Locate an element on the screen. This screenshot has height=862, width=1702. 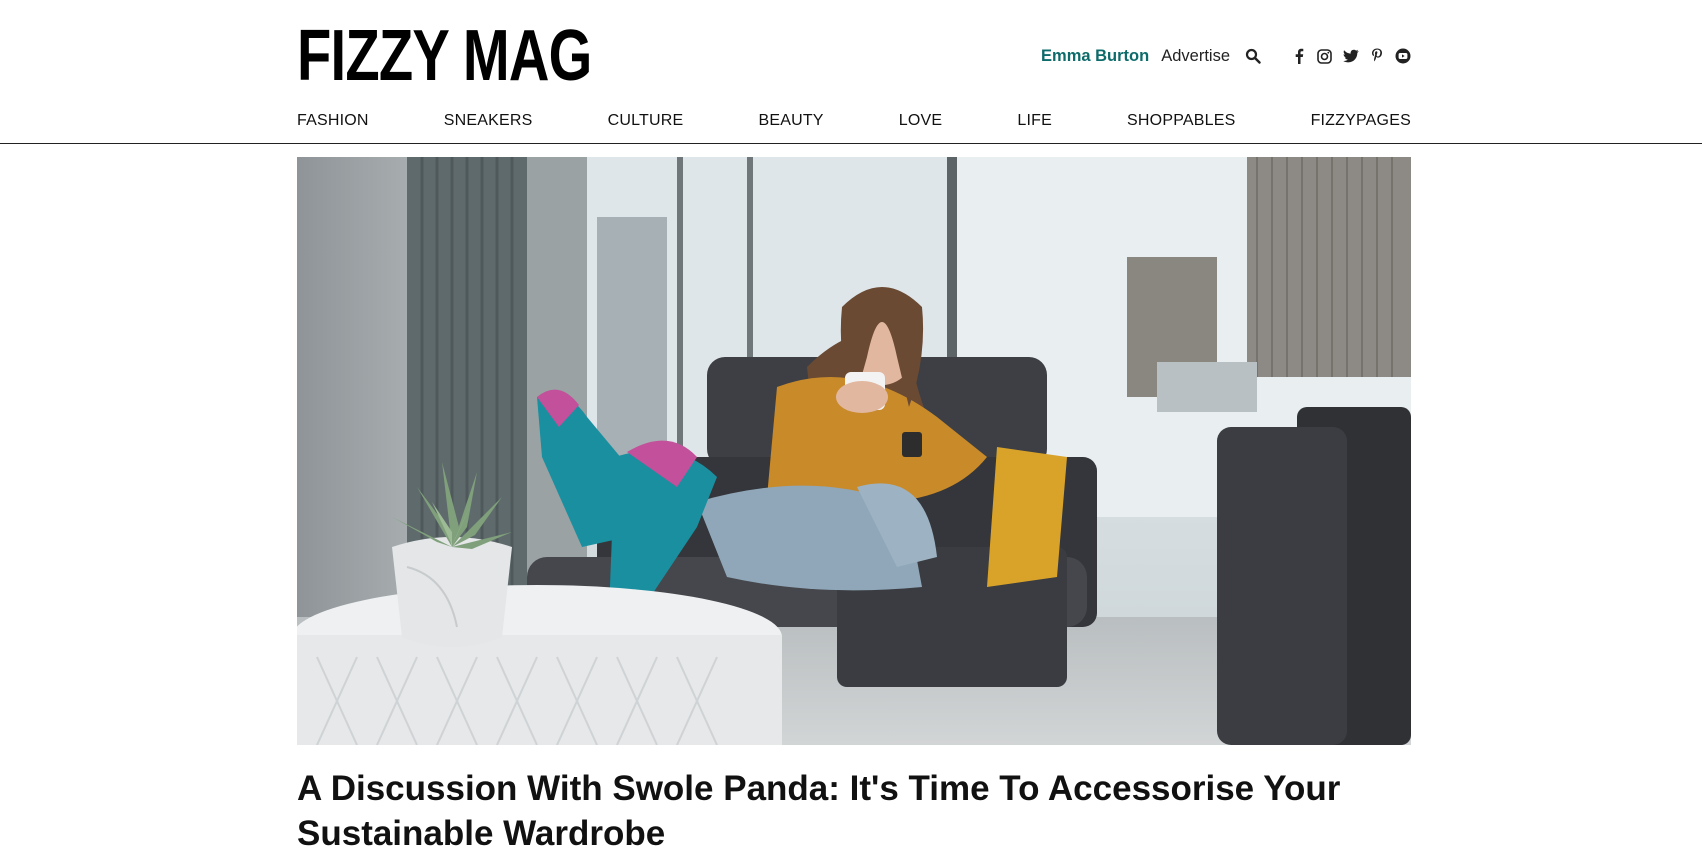
twitter-icon is located at coordinates (1350, 56).